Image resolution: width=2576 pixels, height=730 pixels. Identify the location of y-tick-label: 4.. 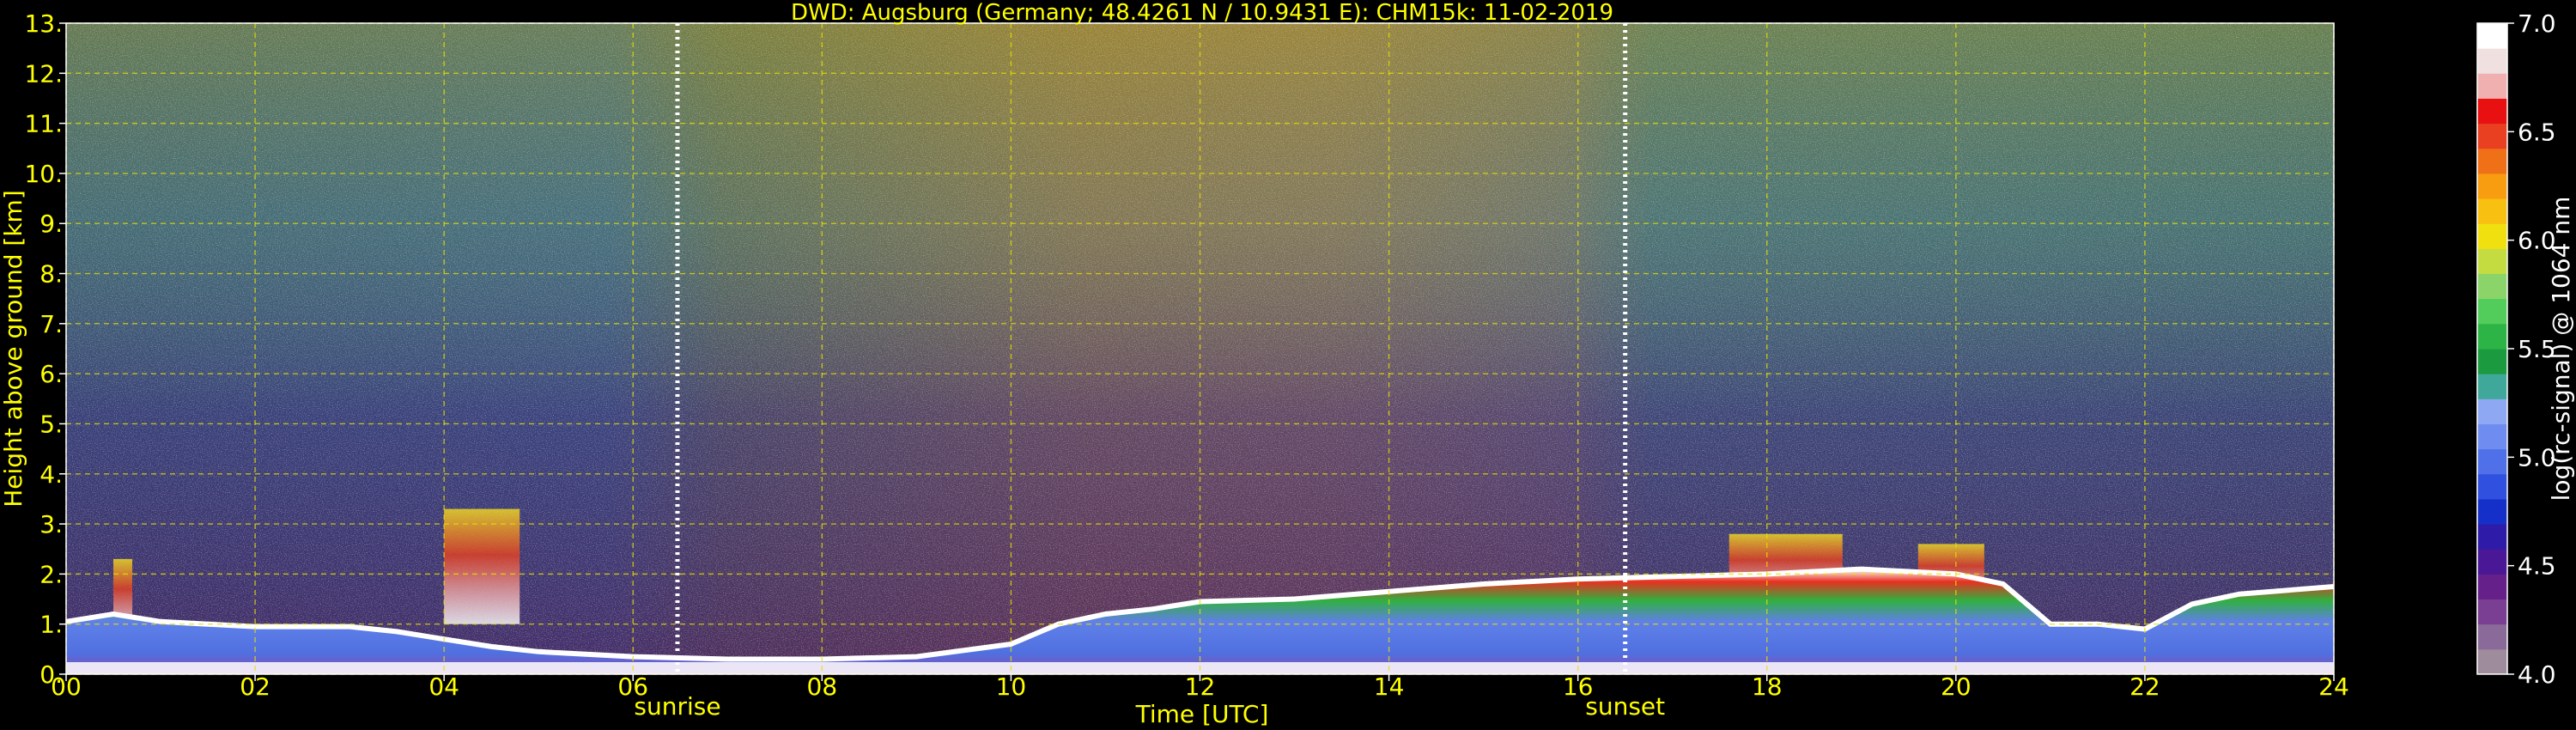
(51, 474).